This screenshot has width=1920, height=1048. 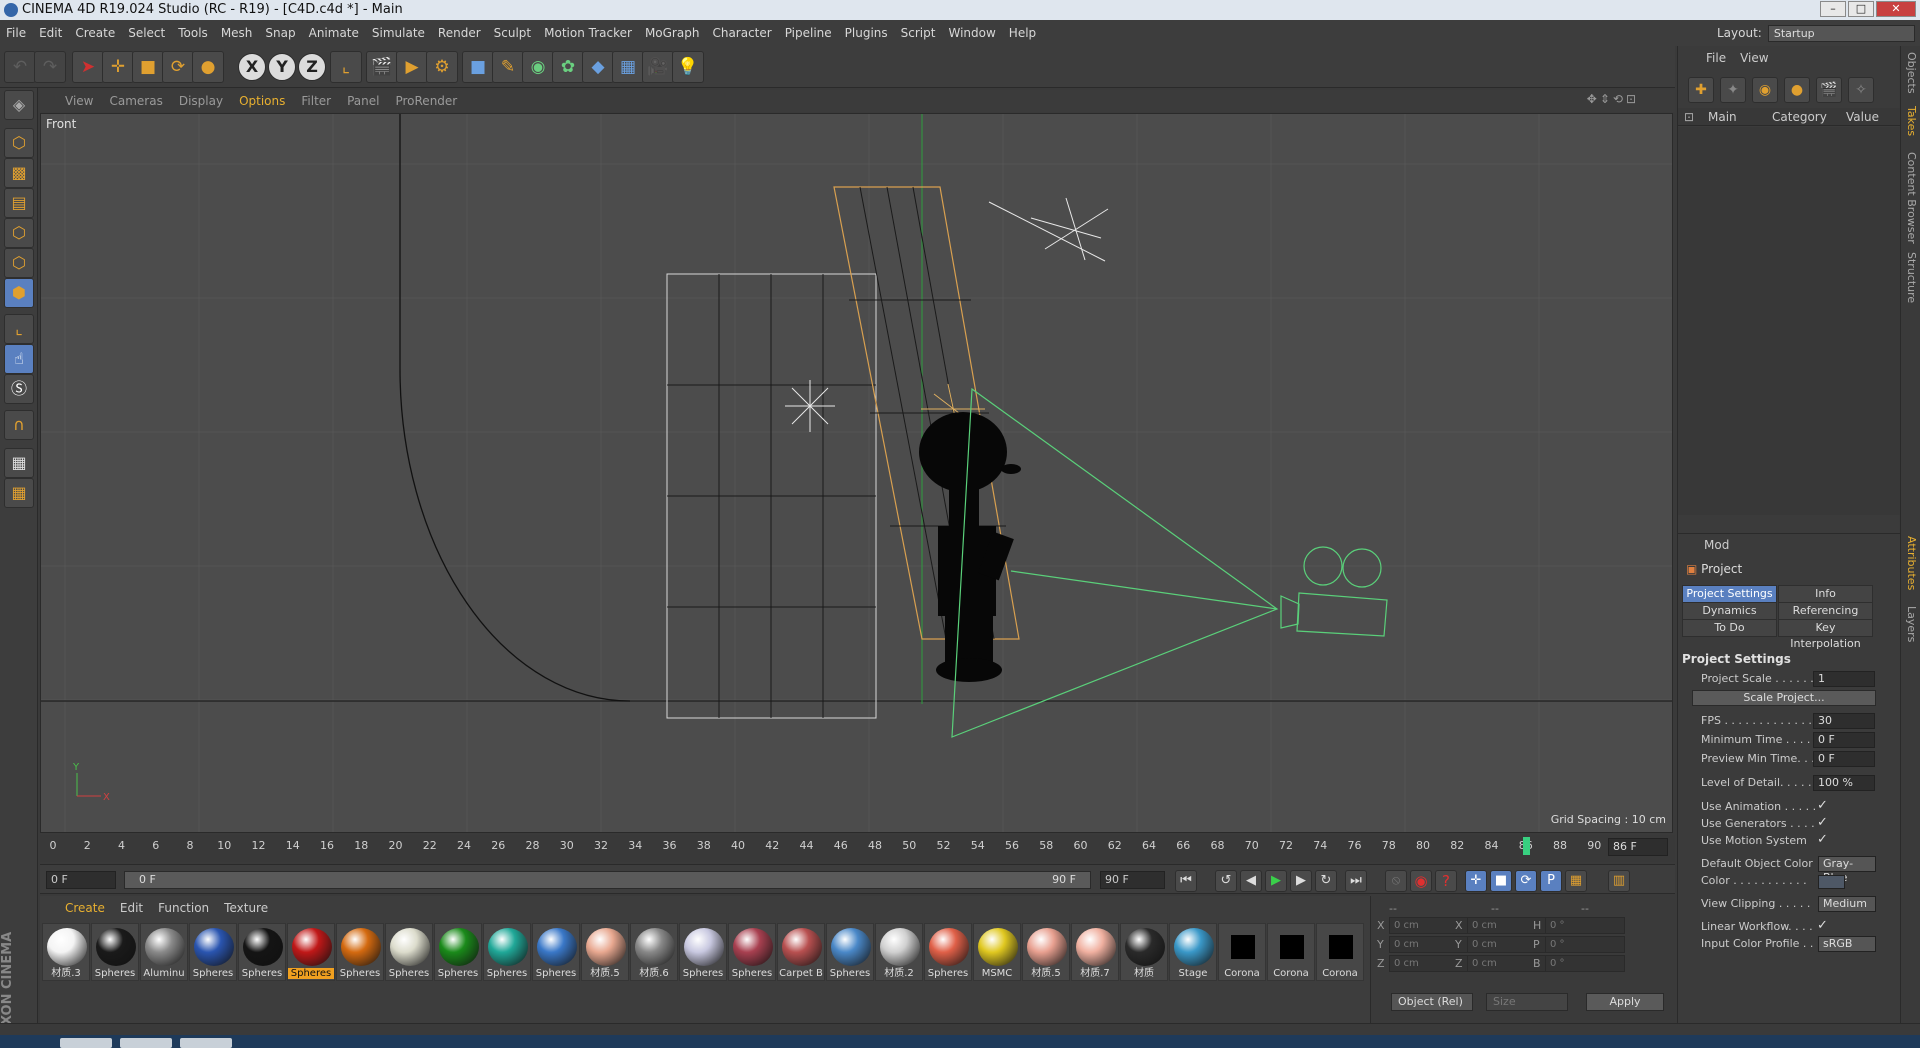 What do you see at coordinates (19, 389) in the screenshot?
I see `snap-icon: Ⓢ` at bounding box center [19, 389].